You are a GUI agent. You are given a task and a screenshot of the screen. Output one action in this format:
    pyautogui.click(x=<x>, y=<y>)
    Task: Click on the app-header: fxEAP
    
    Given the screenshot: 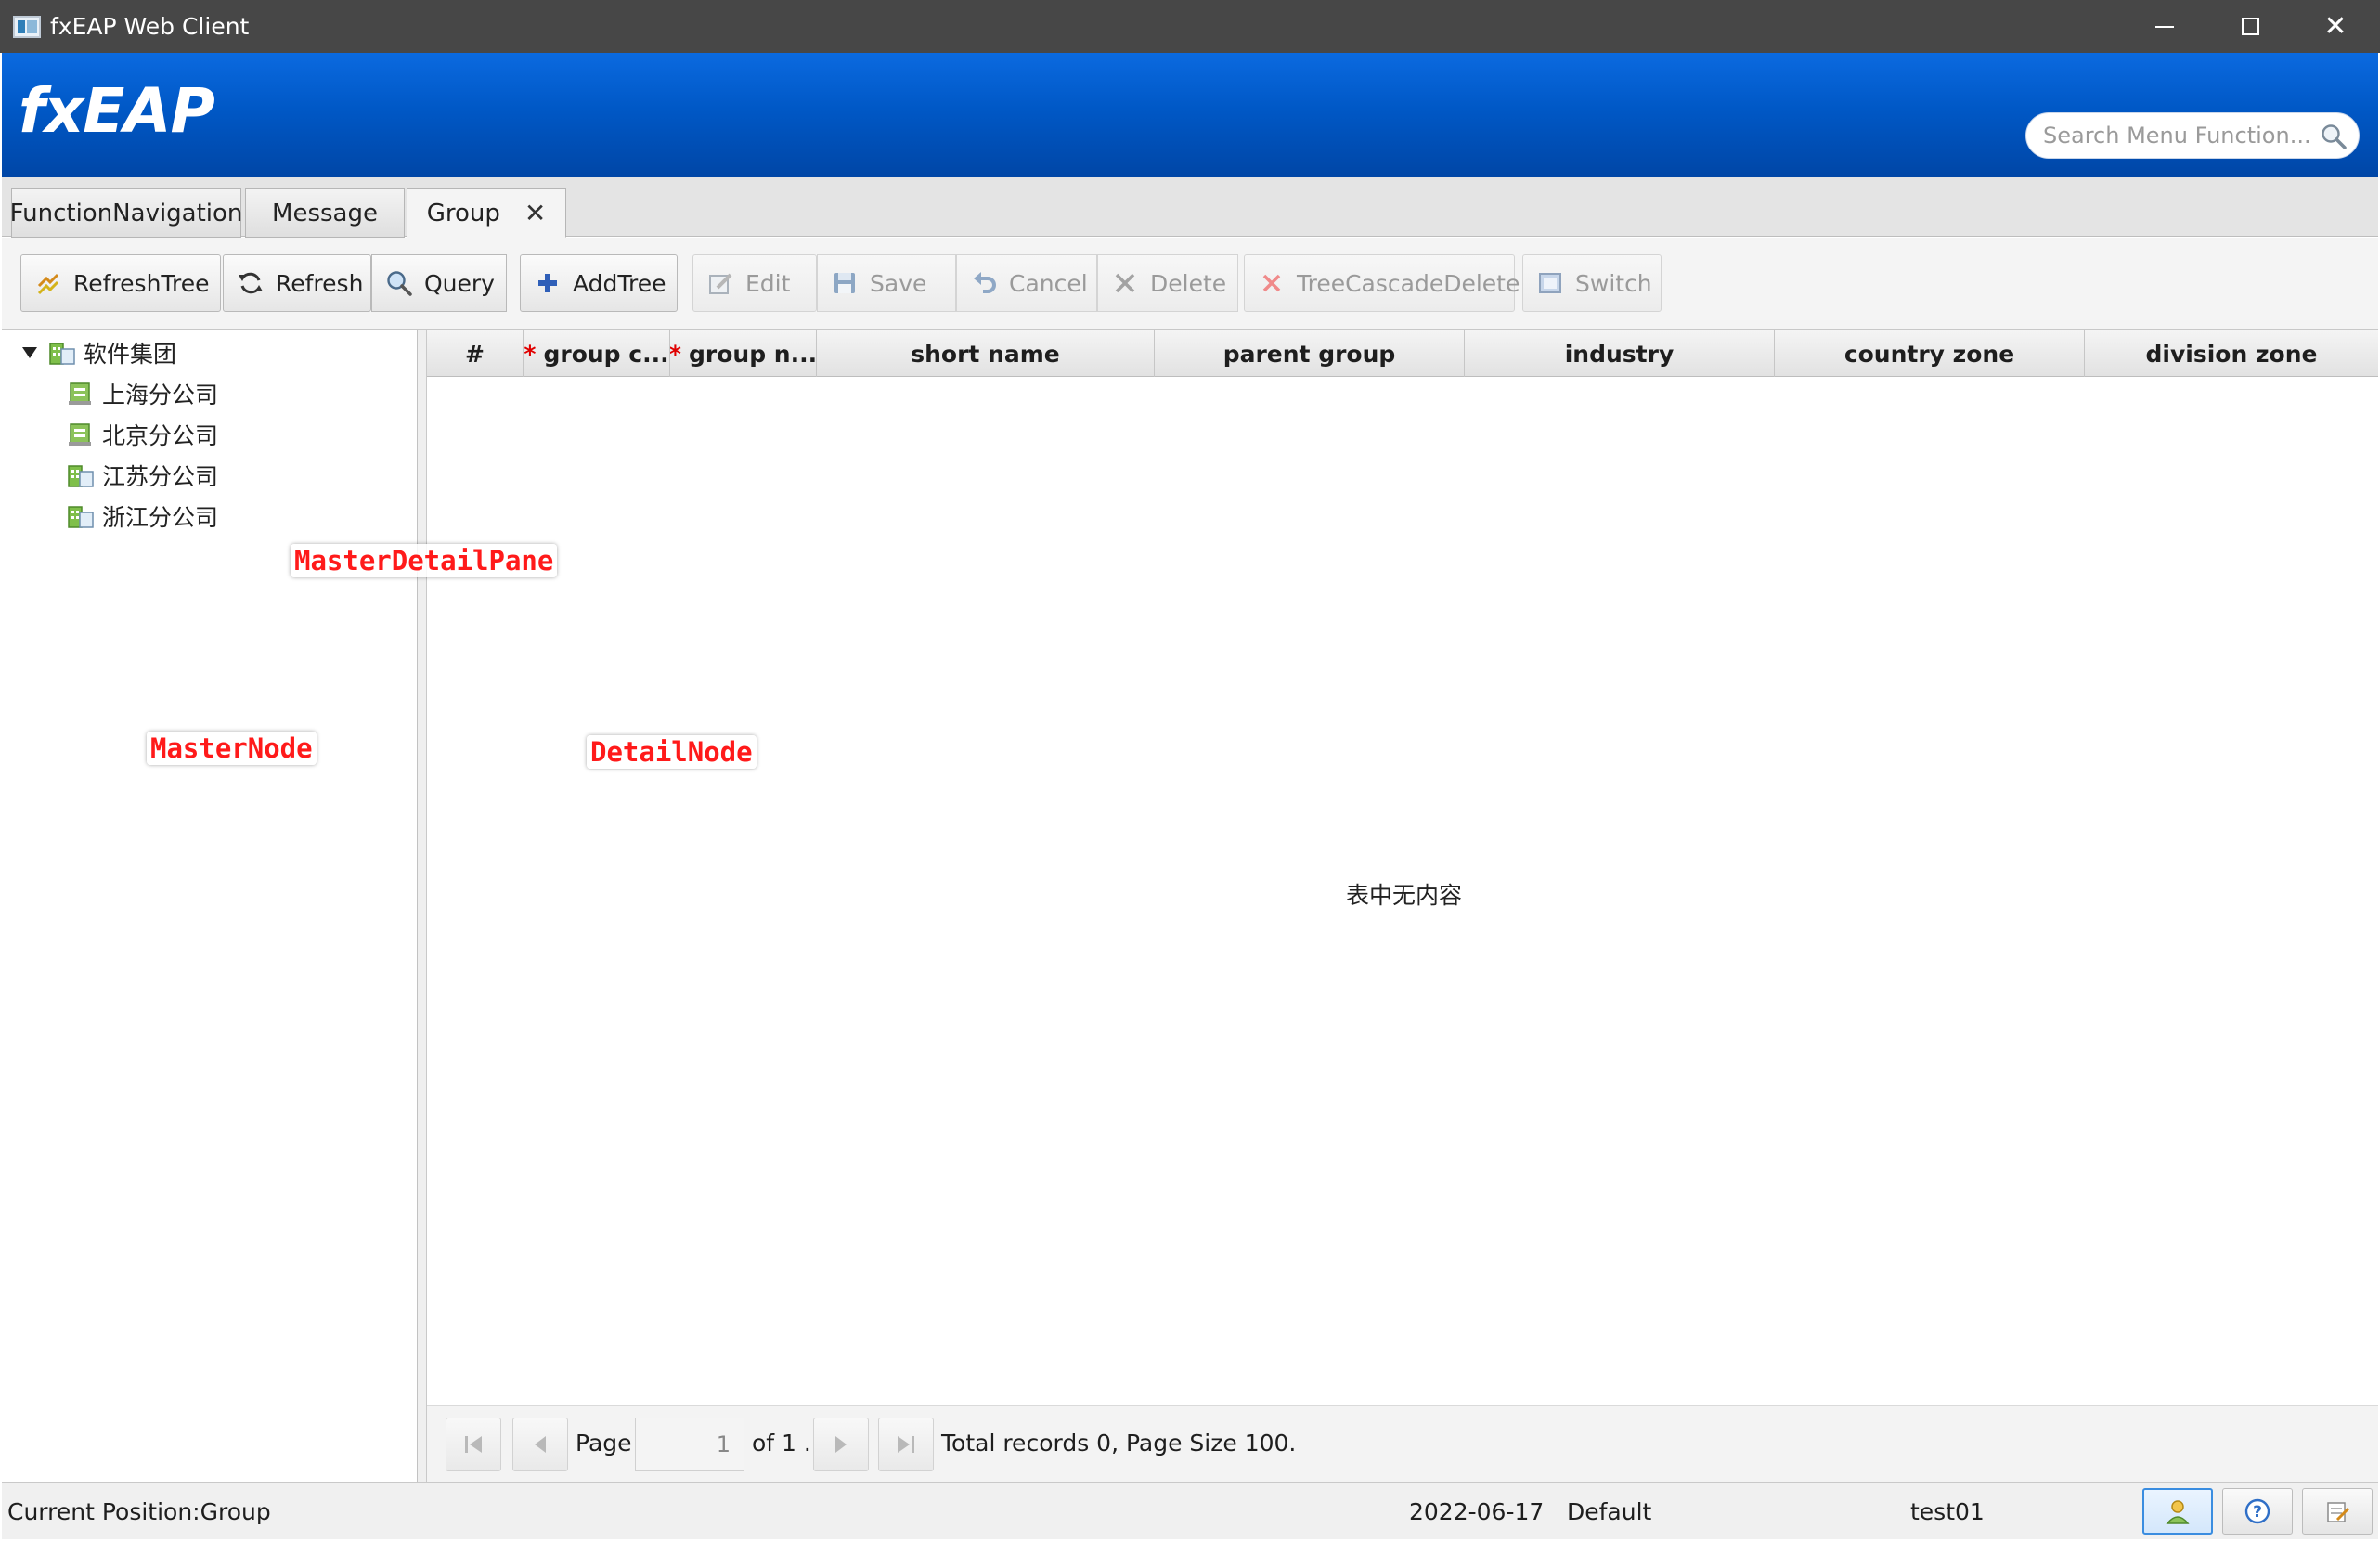 What is the action you would take?
    pyautogui.click(x=1190, y=115)
    